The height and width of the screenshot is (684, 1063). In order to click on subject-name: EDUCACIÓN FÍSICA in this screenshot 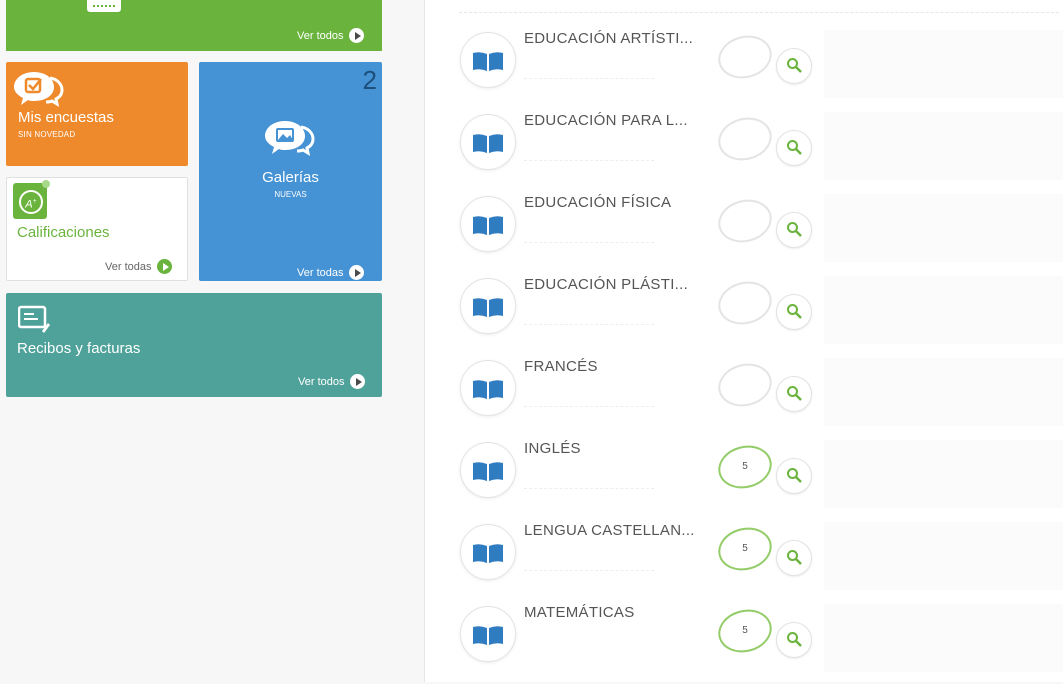, I will do `click(598, 202)`.